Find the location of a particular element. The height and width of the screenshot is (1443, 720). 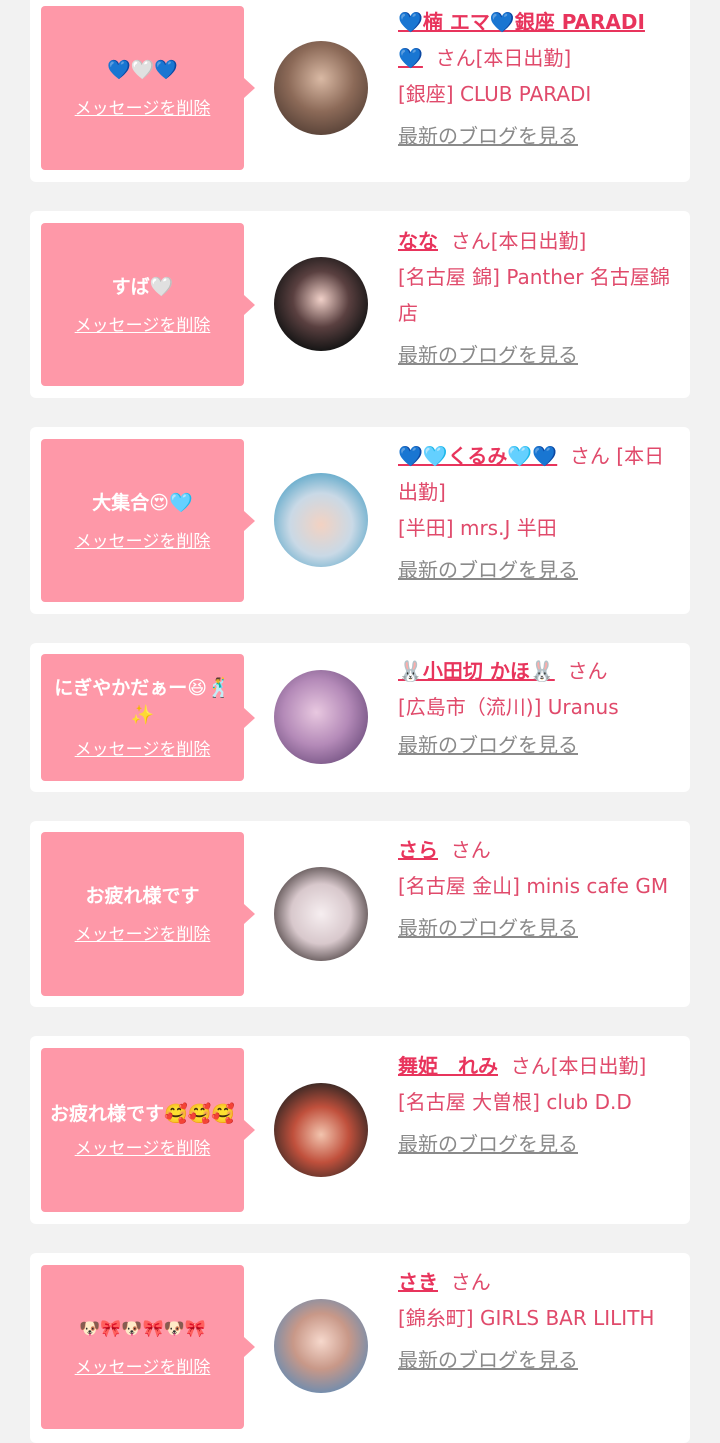

message-bubble: お疲れ様です メッセージを削除 is located at coordinates (148, 914).